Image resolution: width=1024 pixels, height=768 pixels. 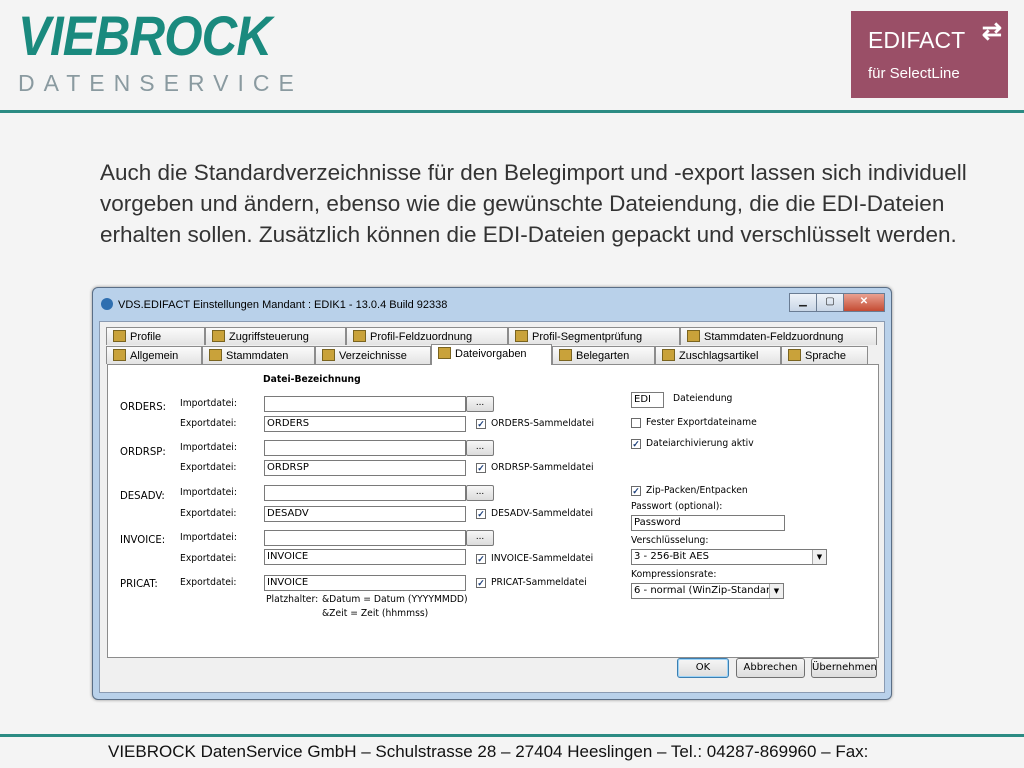 I want to click on tab-allgemein: Allgemein, so click(x=154, y=355).